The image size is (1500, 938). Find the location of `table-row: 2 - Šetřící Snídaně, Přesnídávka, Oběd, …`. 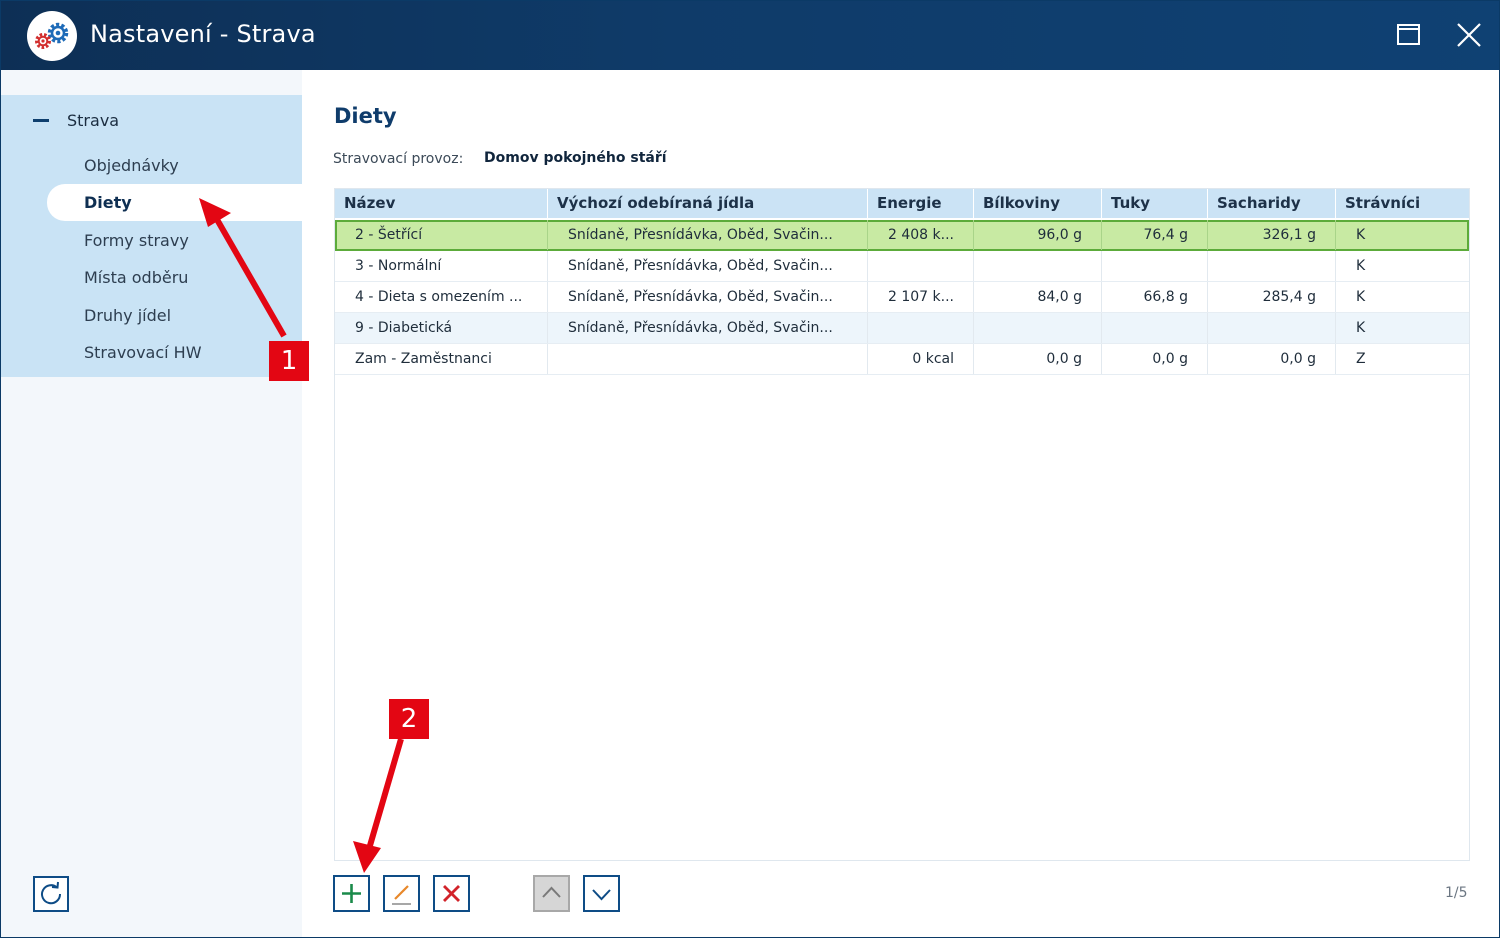

table-row: 2 - Šetřící Snídaně, Přesnídávka, Oběd, … is located at coordinates (902, 235).